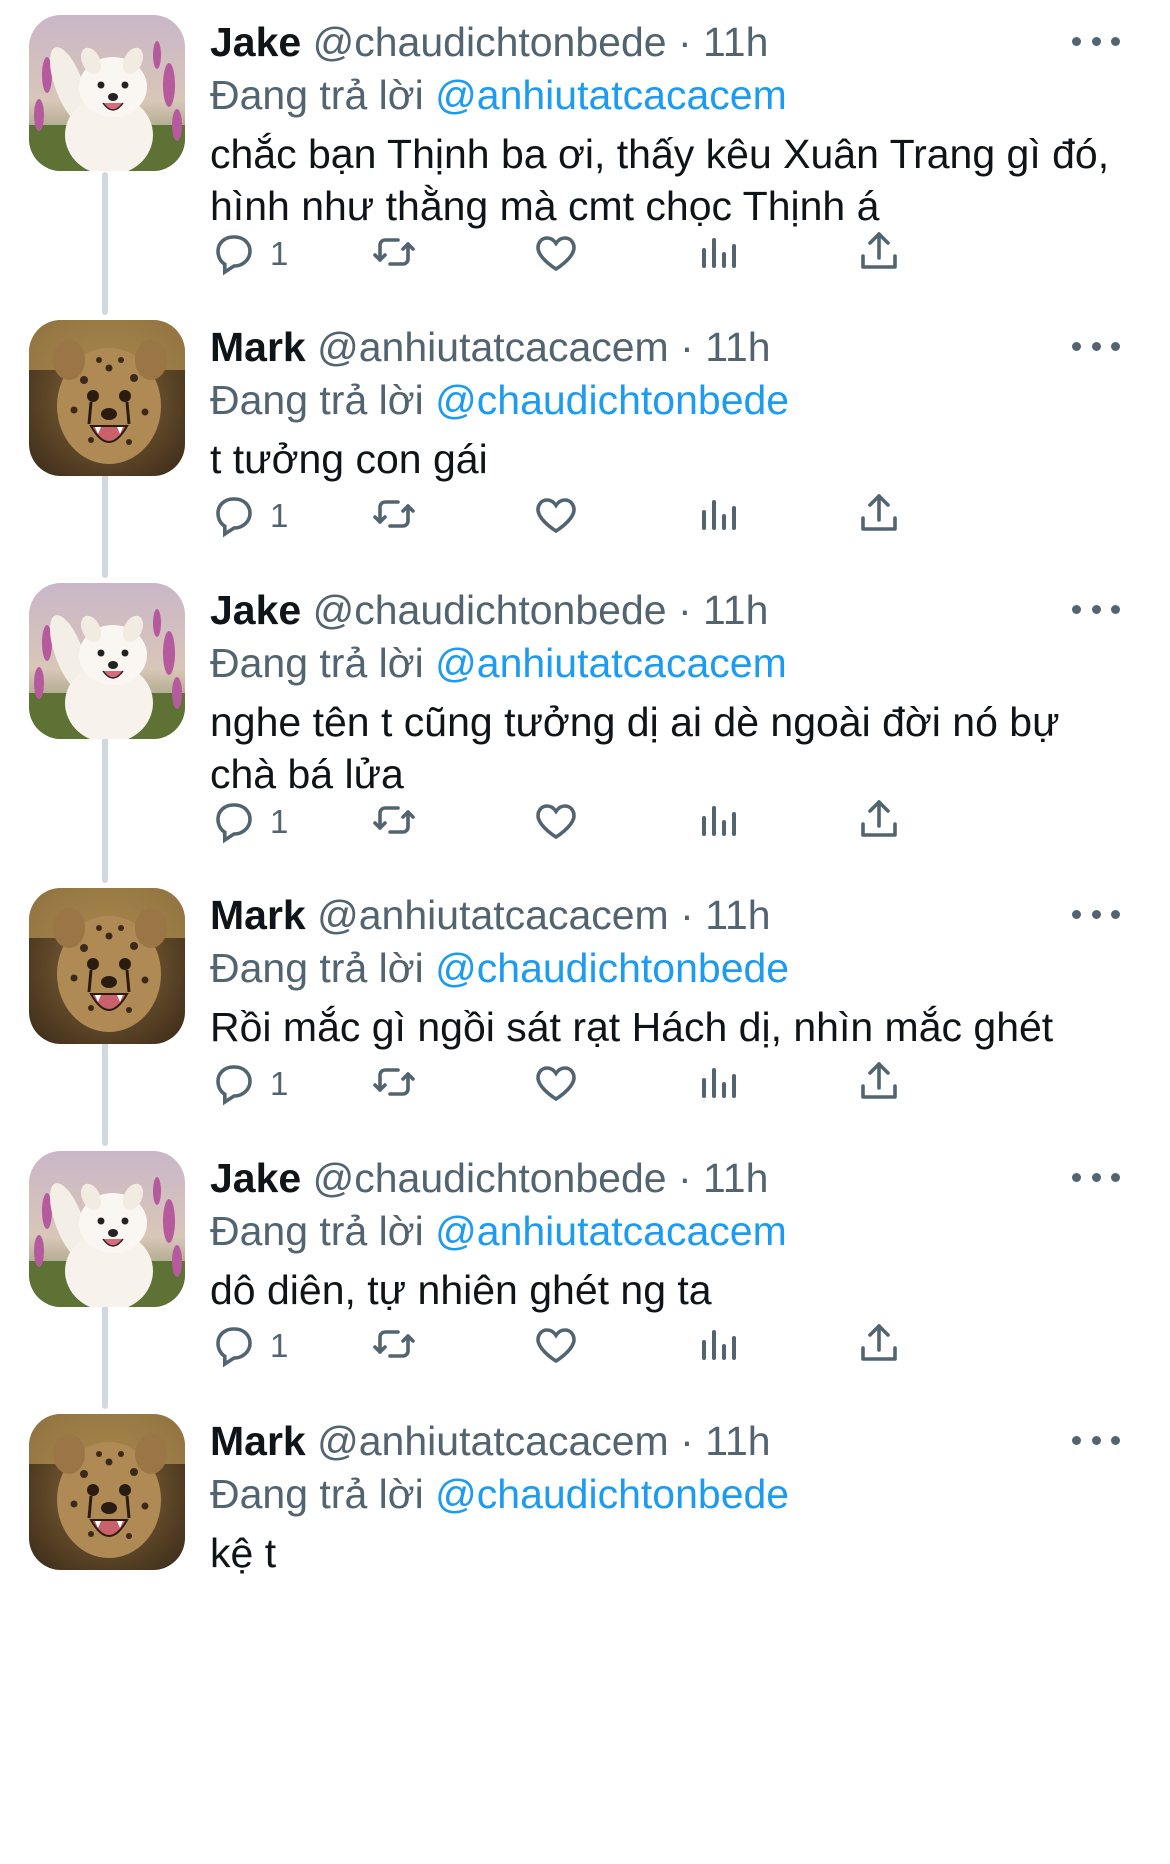 The width and height of the screenshot is (1170, 1864). Describe the element at coordinates (349, 459) in the screenshot. I see `tweet-text: t tưởng con gái` at that location.